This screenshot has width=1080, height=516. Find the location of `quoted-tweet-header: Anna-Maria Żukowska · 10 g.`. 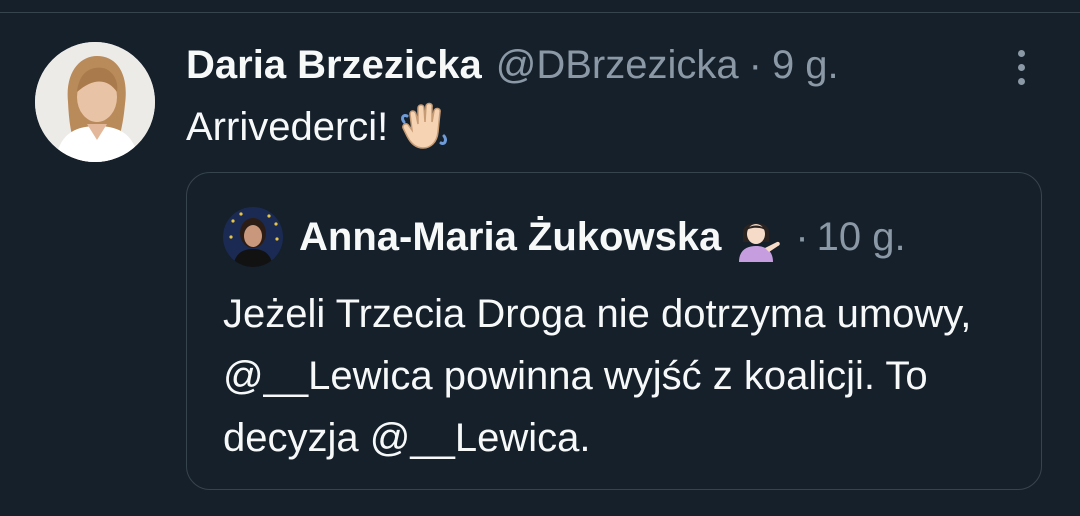

quoted-tweet-header: Anna-Maria Żukowska · 10 g. is located at coordinates (602, 237).